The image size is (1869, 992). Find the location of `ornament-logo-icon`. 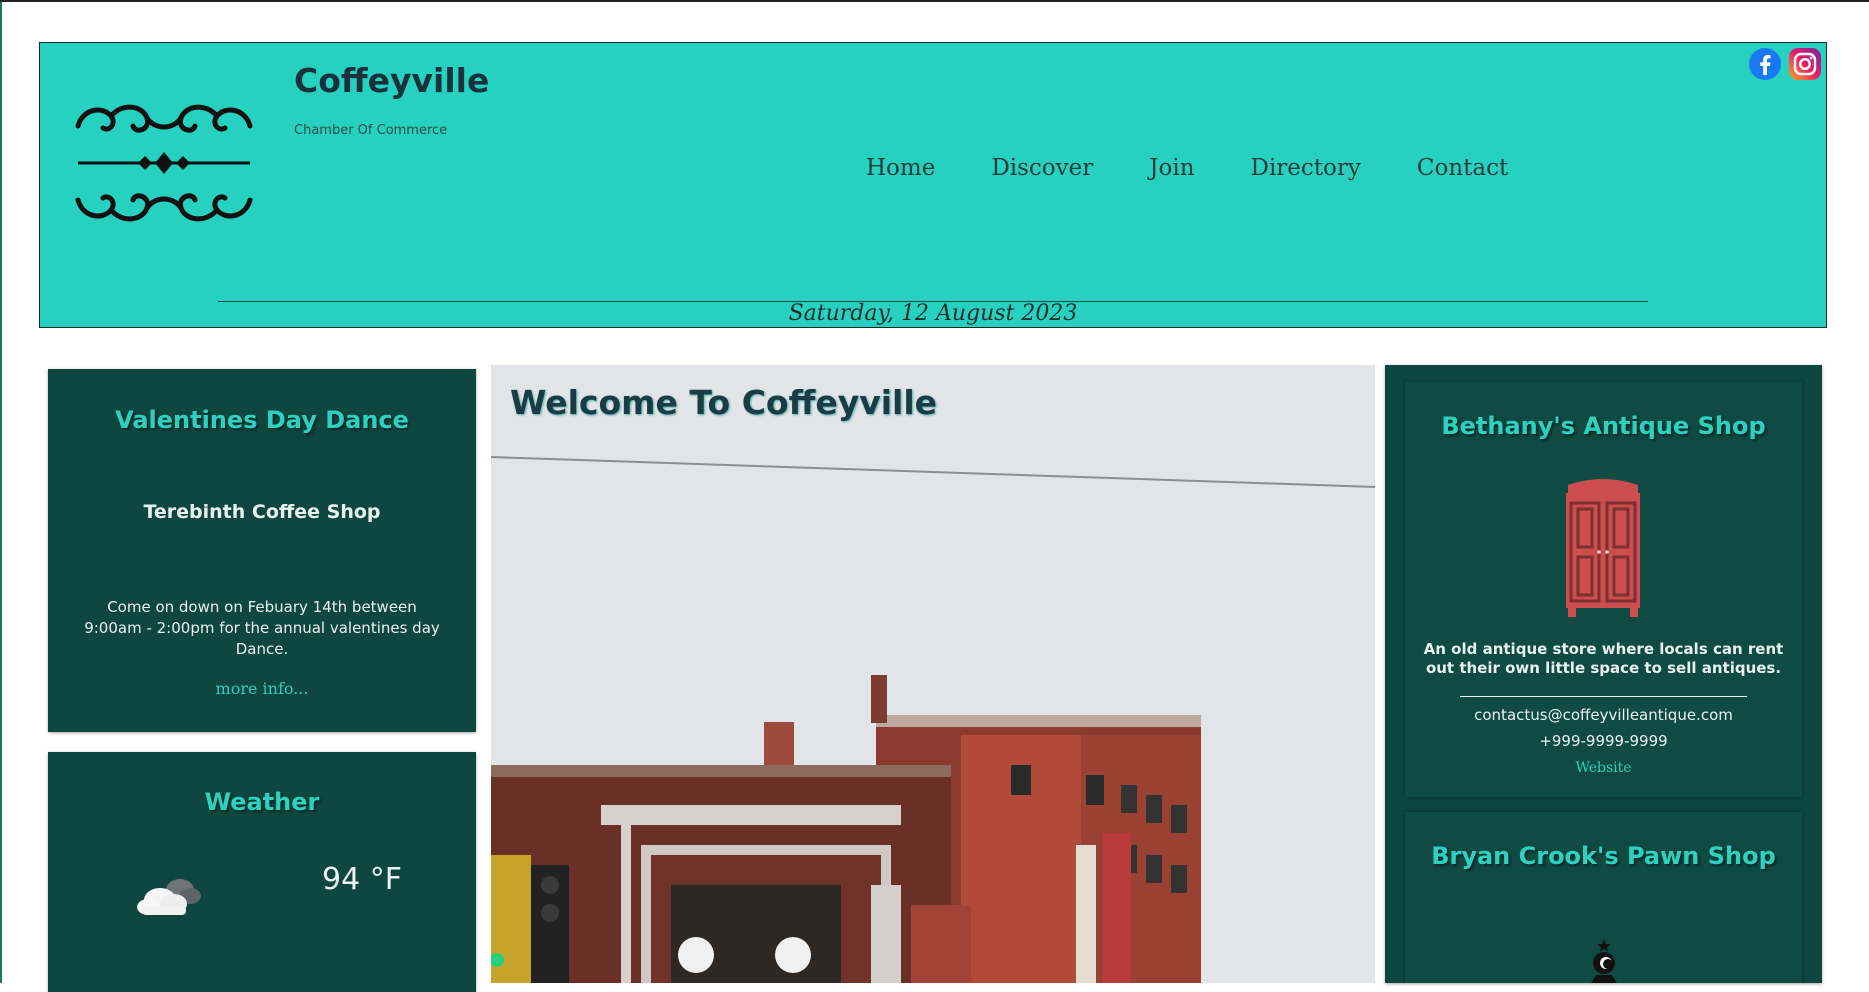

ornament-logo-icon is located at coordinates (164, 165).